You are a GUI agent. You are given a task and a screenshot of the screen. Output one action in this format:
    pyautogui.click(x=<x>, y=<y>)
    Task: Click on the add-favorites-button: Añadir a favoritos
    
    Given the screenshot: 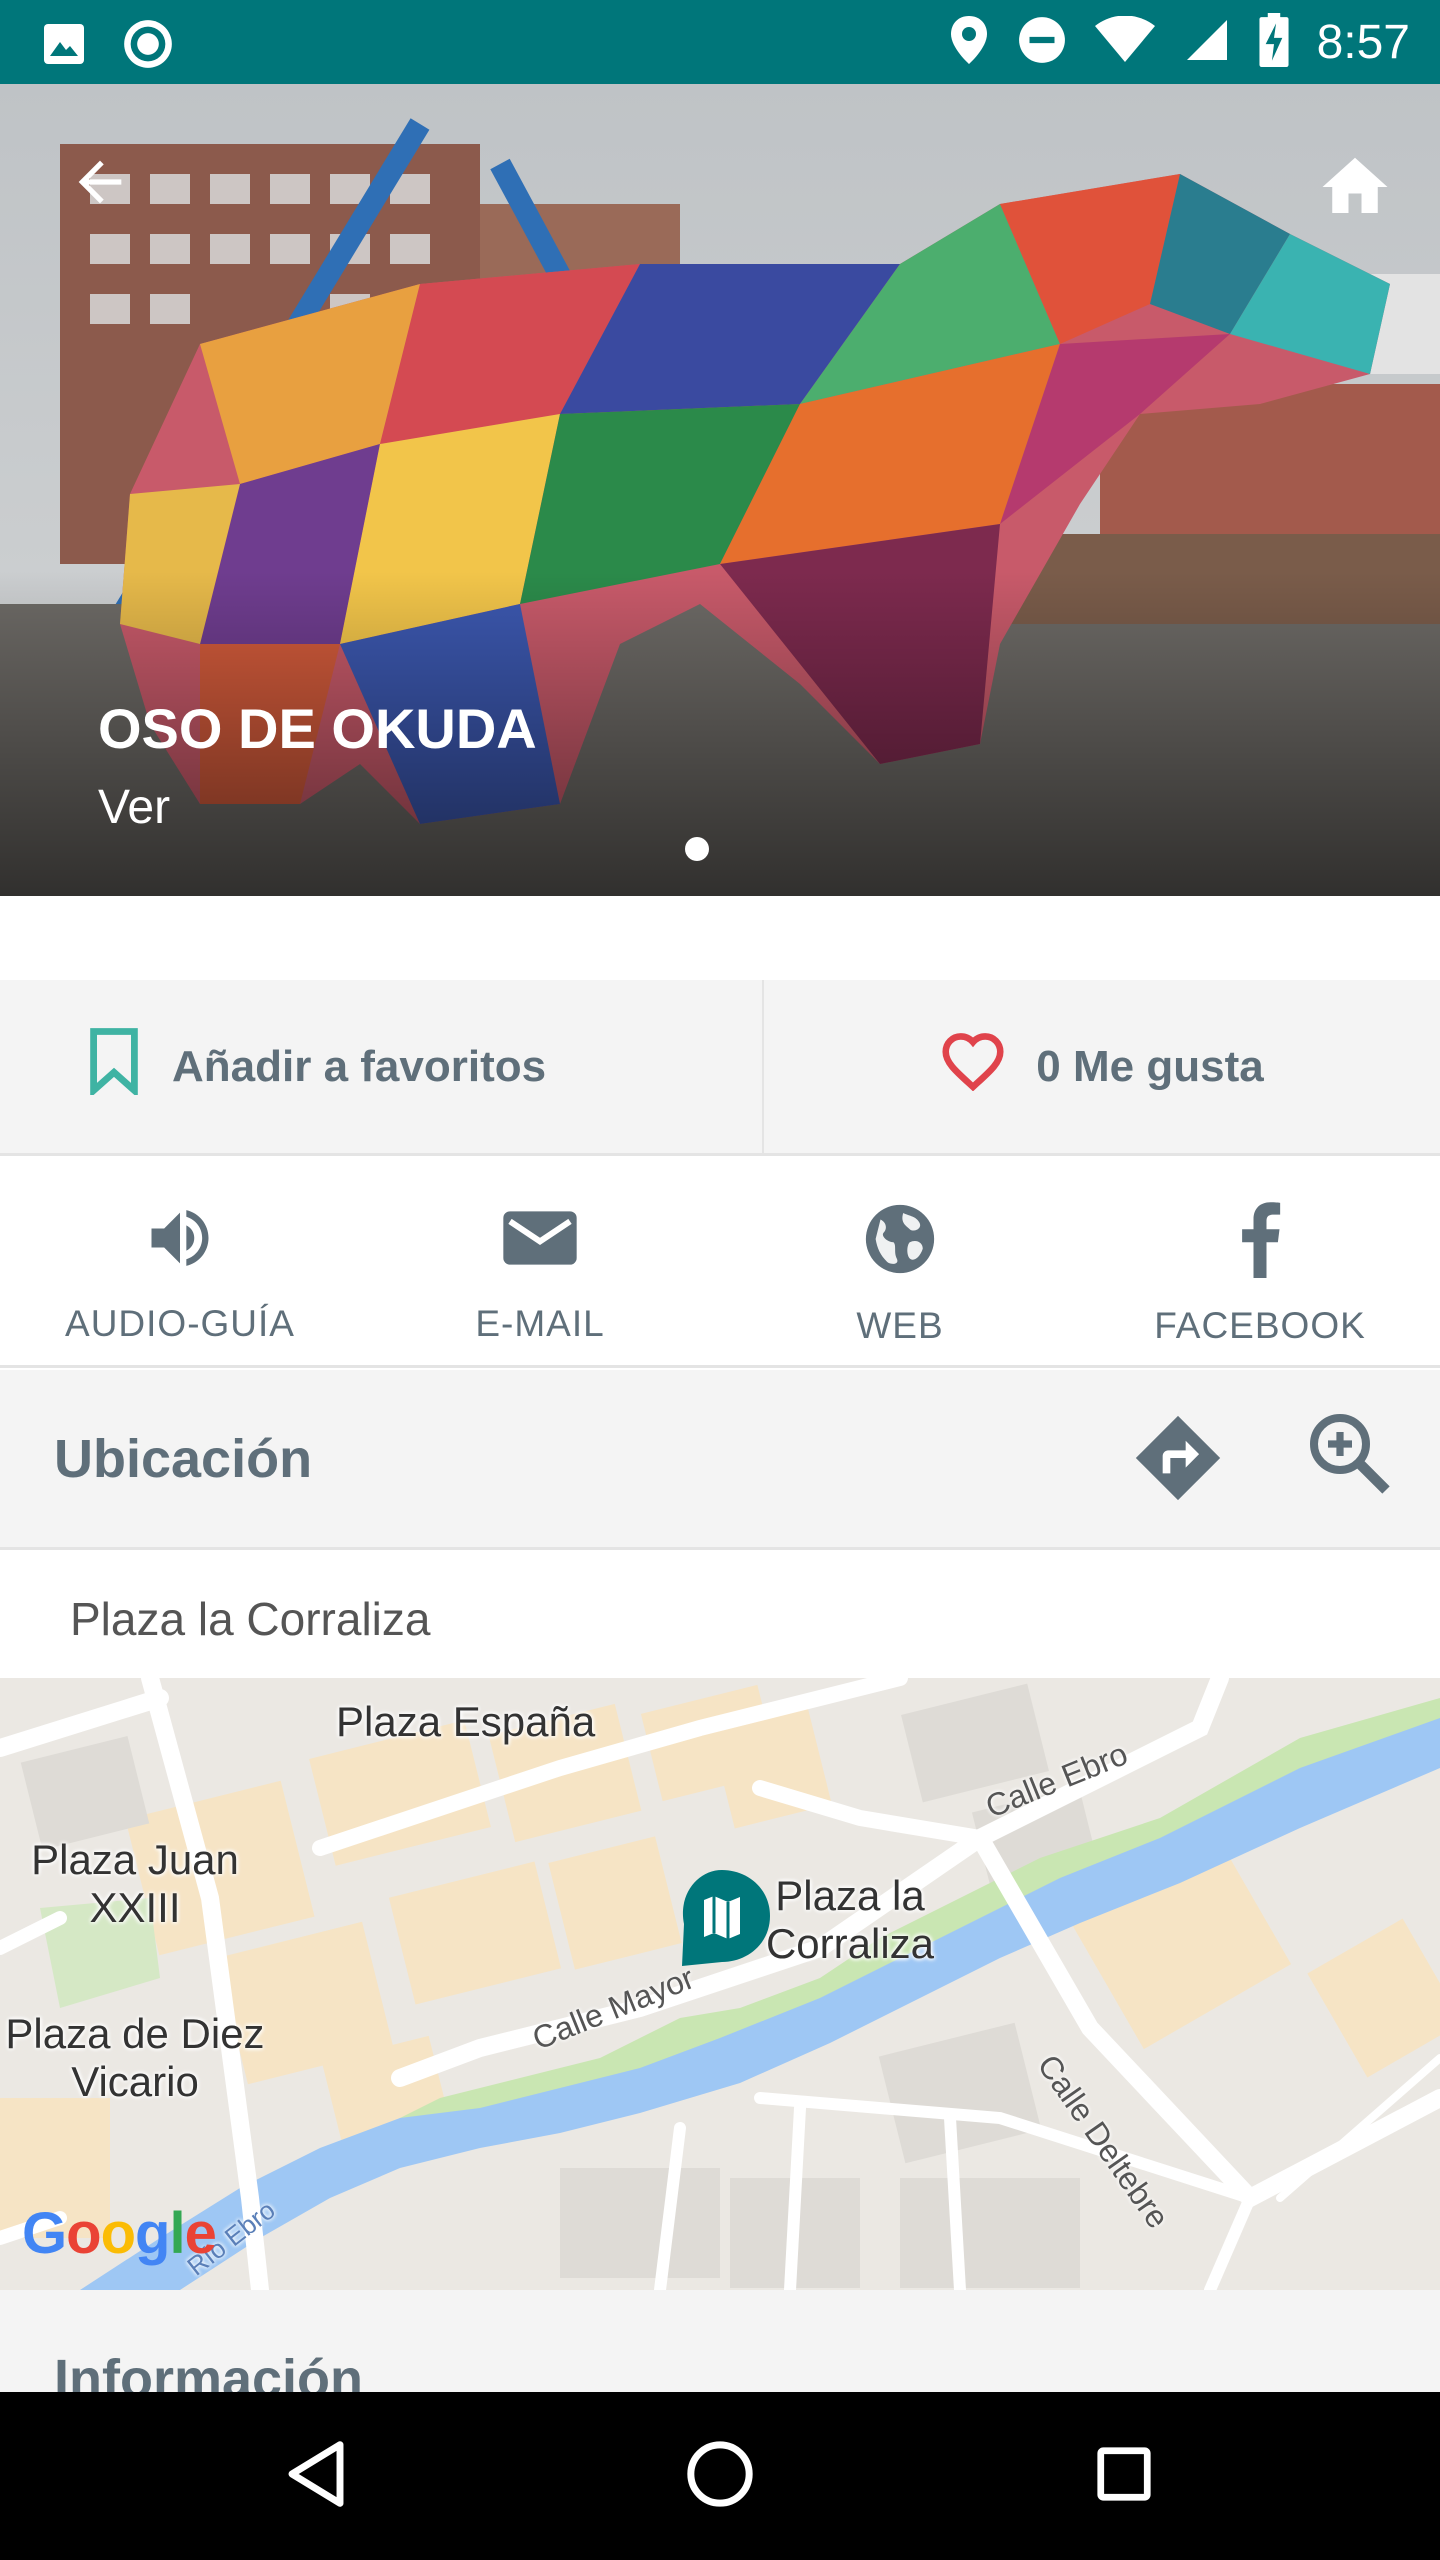 What is the action you would take?
    pyautogui.click(x=382, y=1066)
    